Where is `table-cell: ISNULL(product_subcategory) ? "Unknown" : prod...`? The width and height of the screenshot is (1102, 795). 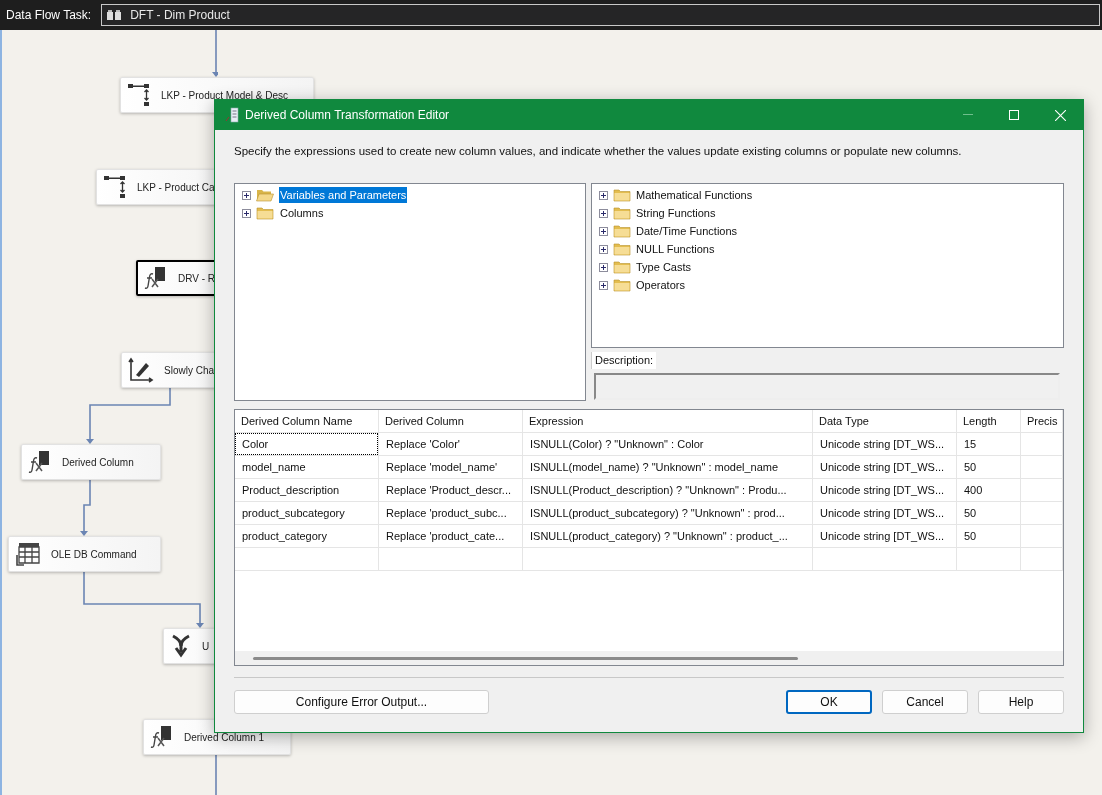 table-cell: ISNULL(product_subcategory) ? "Unknown" : prod... is located at coordinates (667, 513).